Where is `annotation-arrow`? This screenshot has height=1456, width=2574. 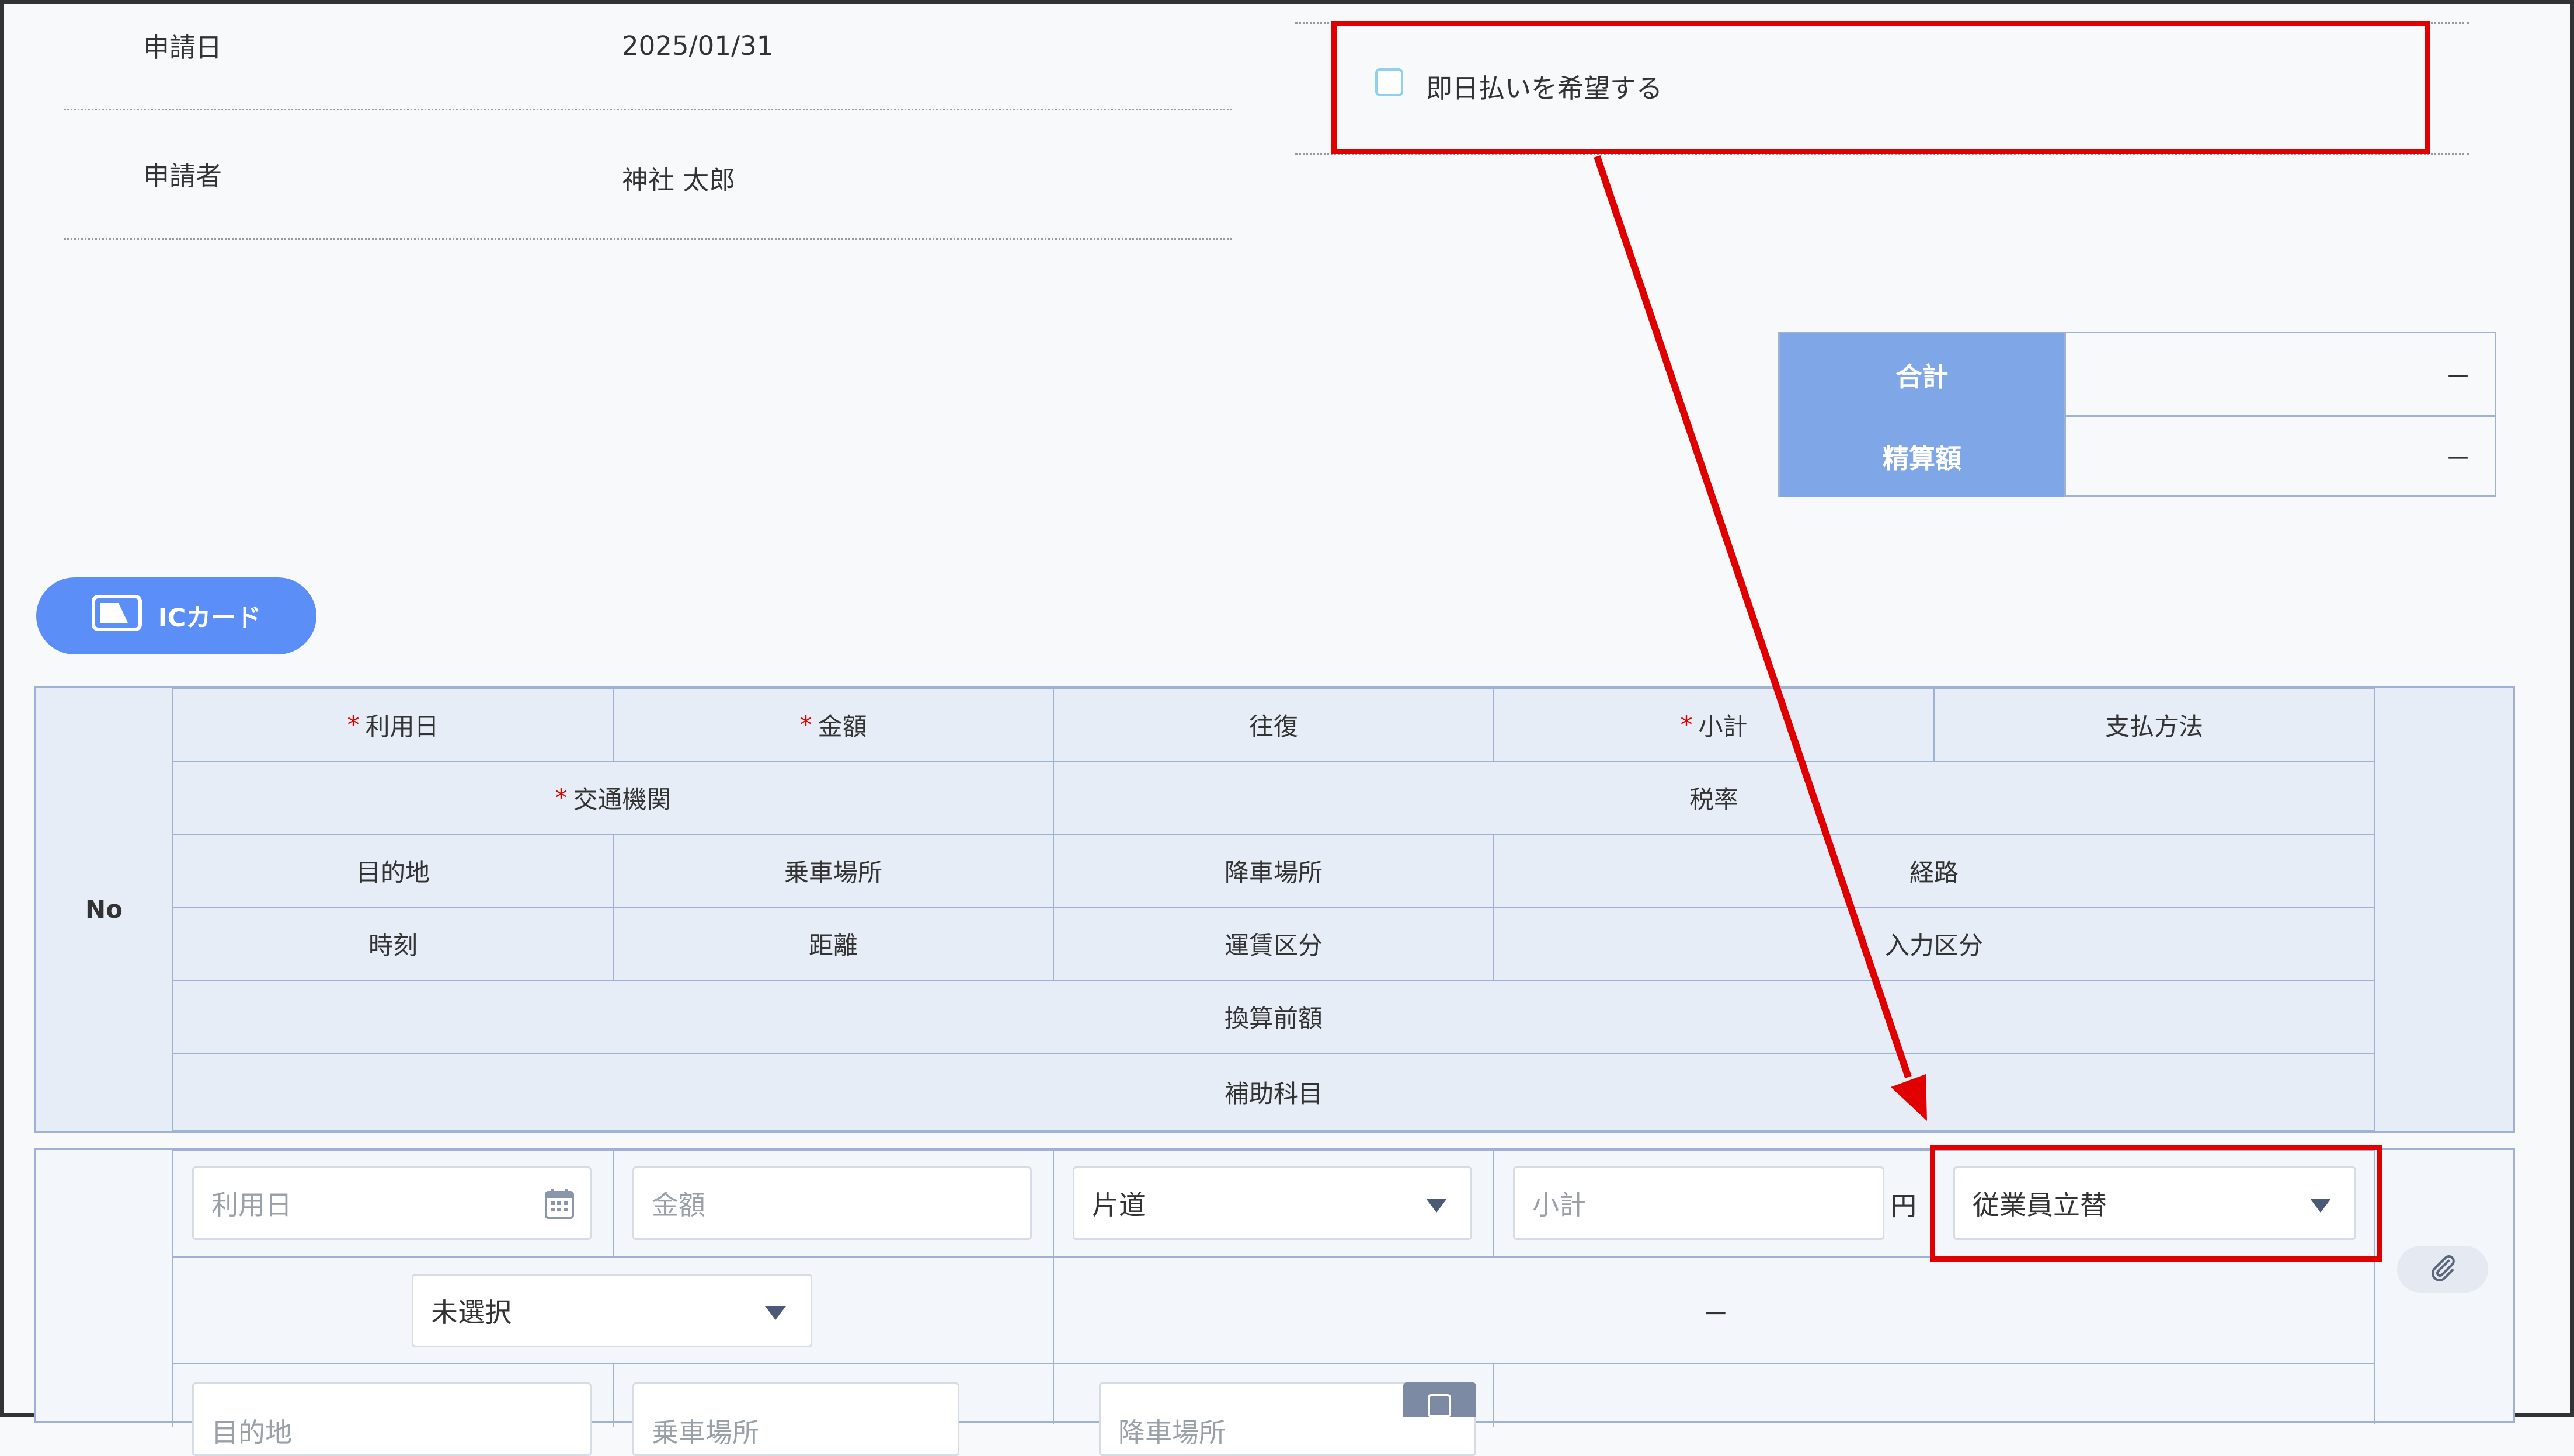
annotation-arrow is located at coordinates (1760, 638).